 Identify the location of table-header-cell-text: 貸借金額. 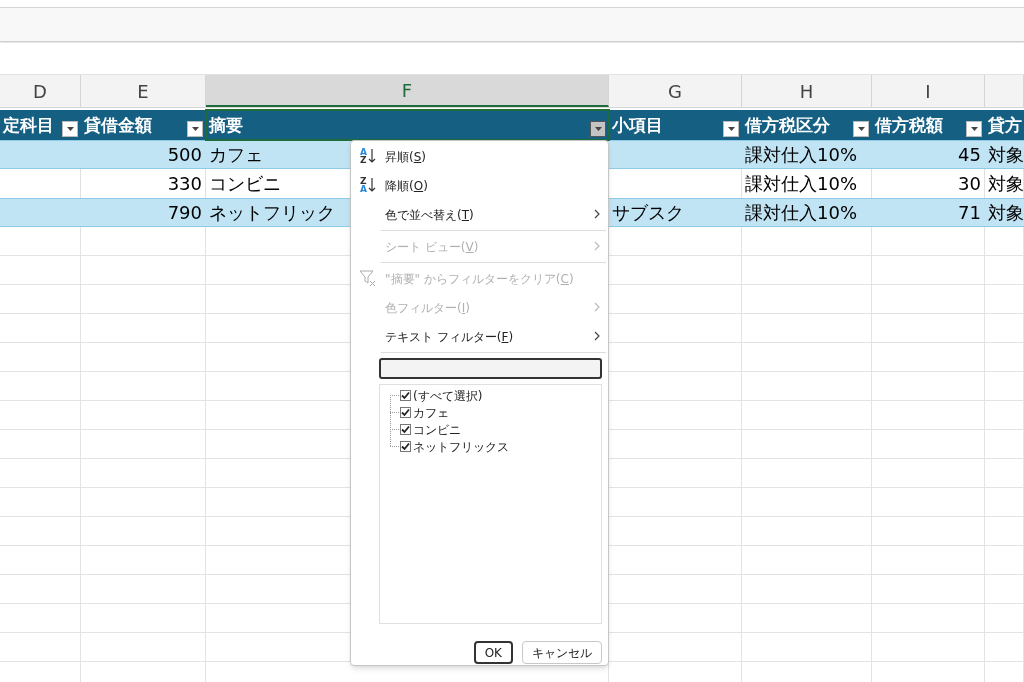
(118, 125).